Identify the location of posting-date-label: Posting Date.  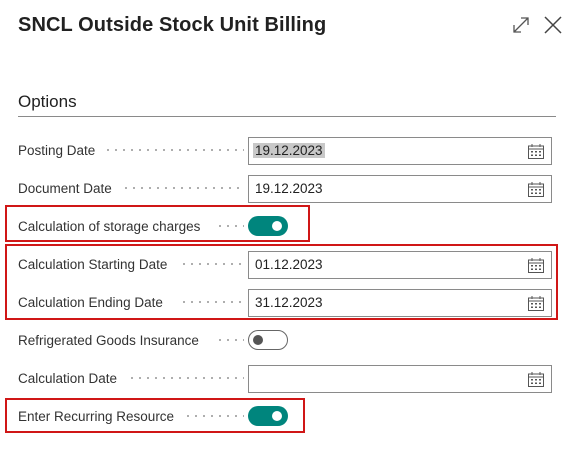
(57, 150).